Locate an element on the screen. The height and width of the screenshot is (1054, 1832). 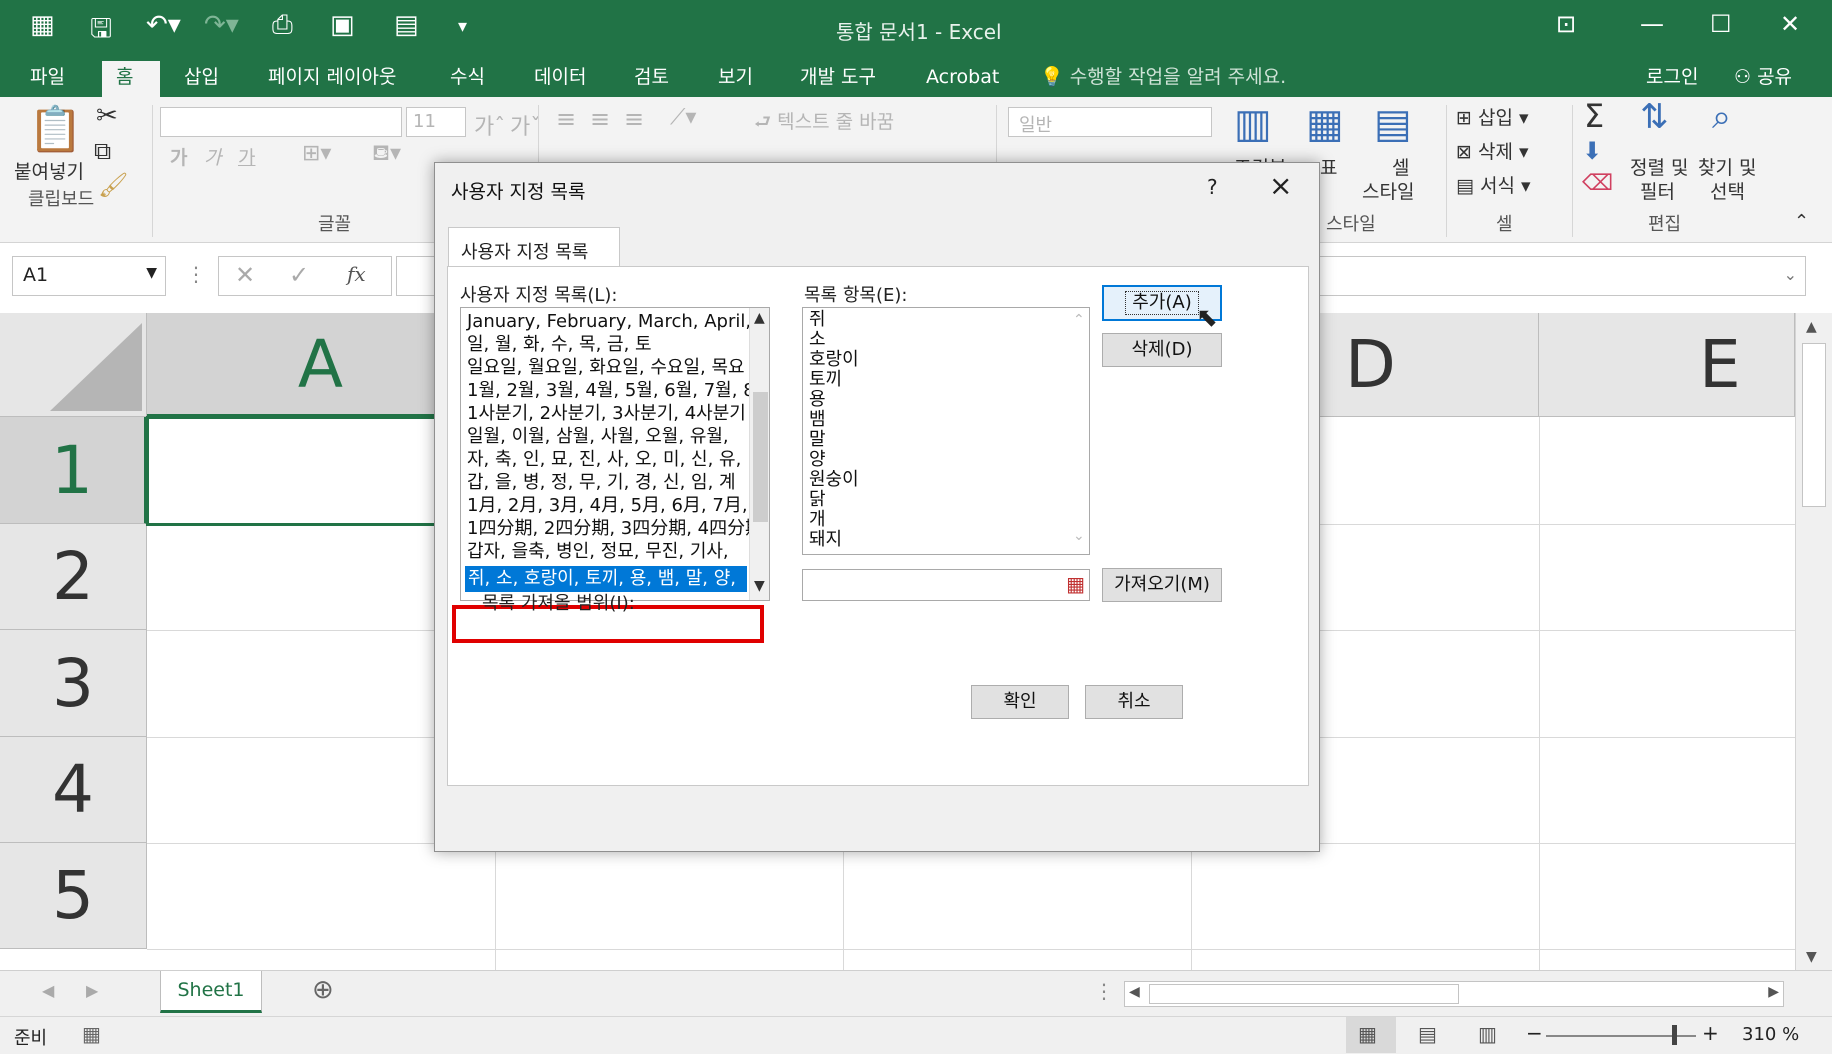
fill-color-icon: ⛾▾ is located at coordinates (386, 155).